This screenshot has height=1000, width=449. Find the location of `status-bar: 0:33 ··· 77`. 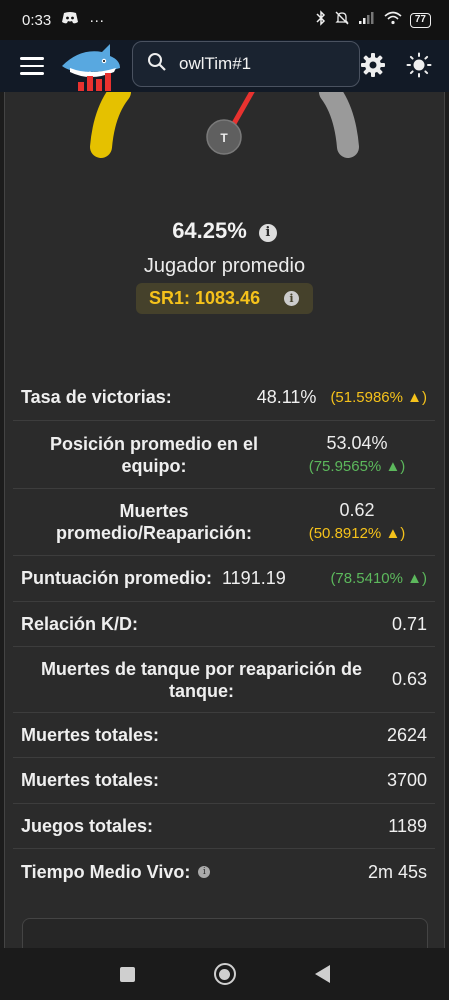

status-bar: 0:33 ··· 77 is located at coordinates (224, 20).